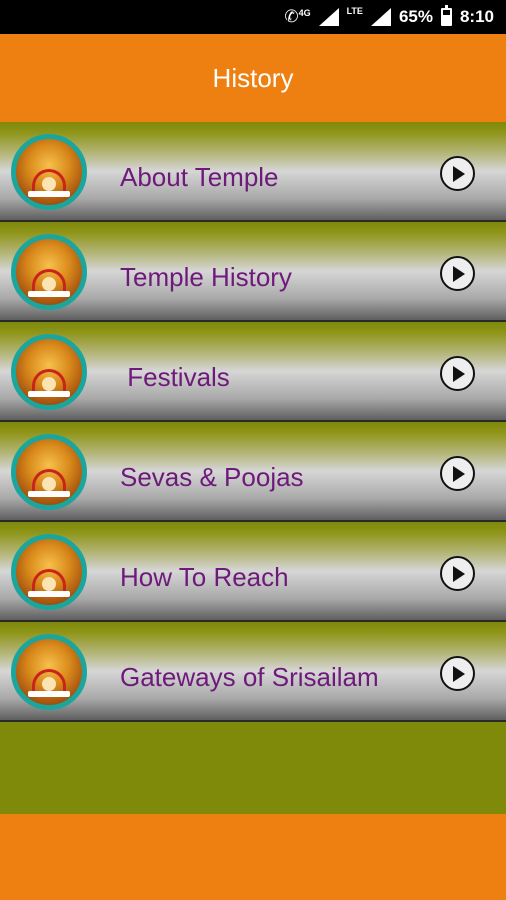 The image size is (506, 900). I want to click on menu-item-gateways: Gateways of Srisailam, so click(253, 672).